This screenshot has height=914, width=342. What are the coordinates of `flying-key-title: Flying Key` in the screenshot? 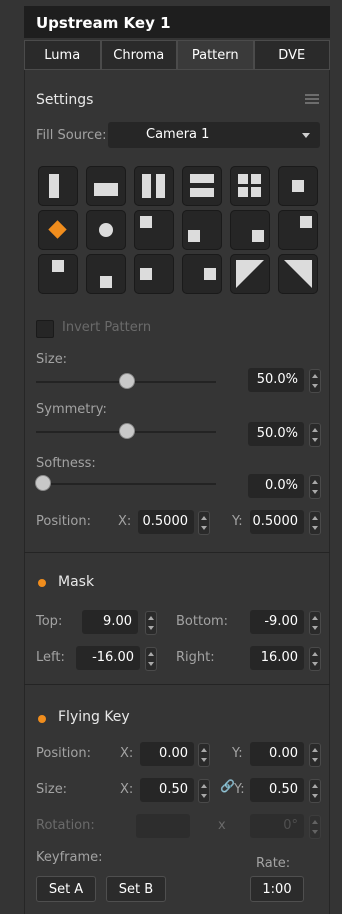 It's located at (94, 717).